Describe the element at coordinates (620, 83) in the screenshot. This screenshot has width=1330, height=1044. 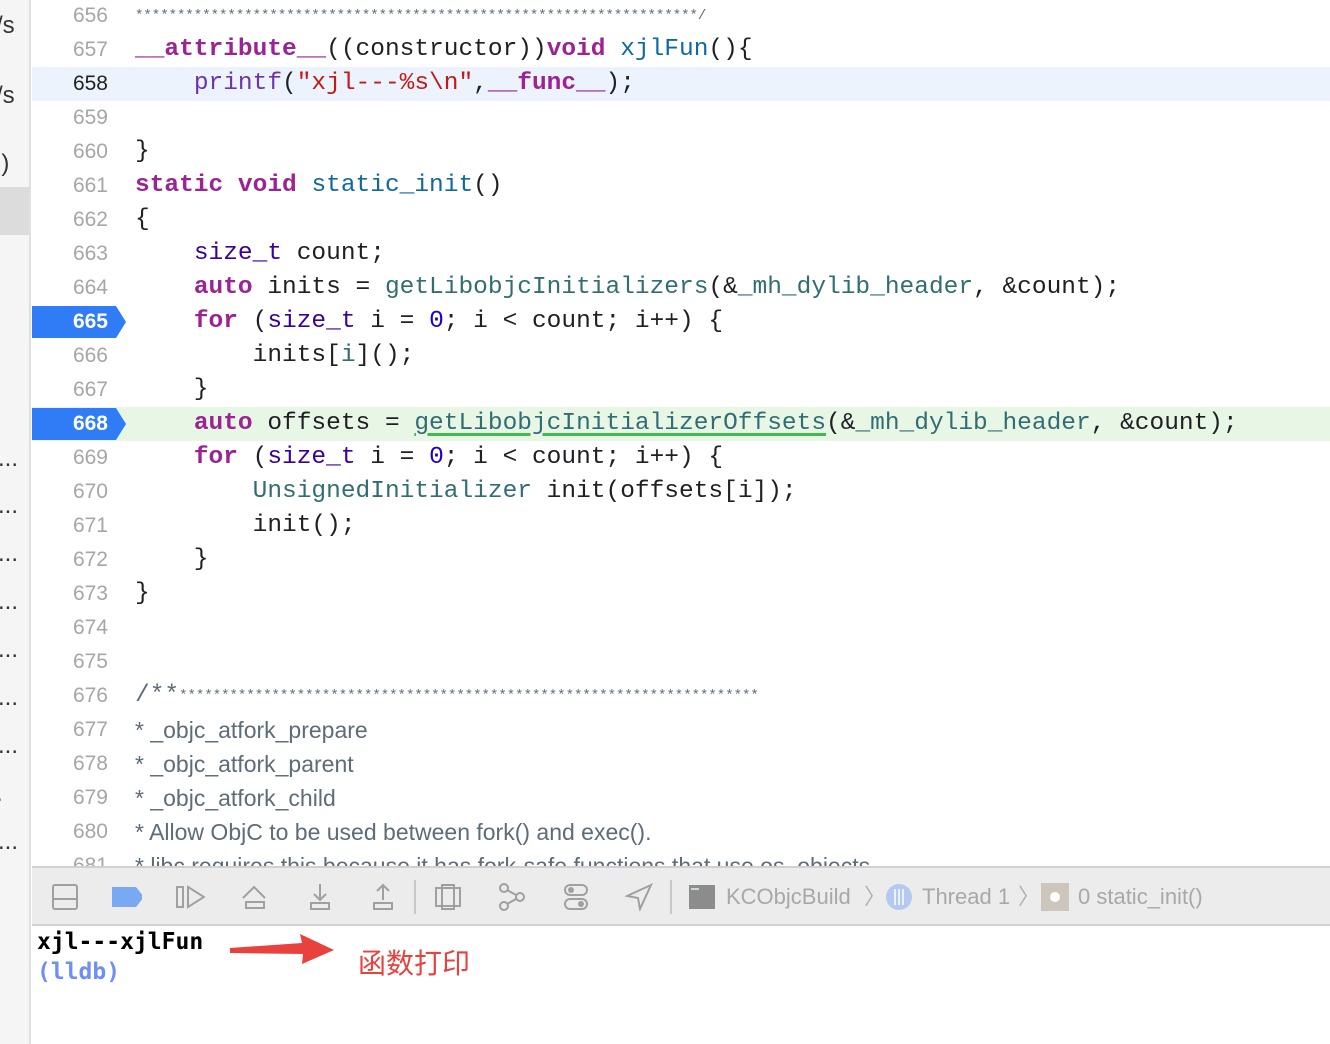
I see `code-token: );` at that location.